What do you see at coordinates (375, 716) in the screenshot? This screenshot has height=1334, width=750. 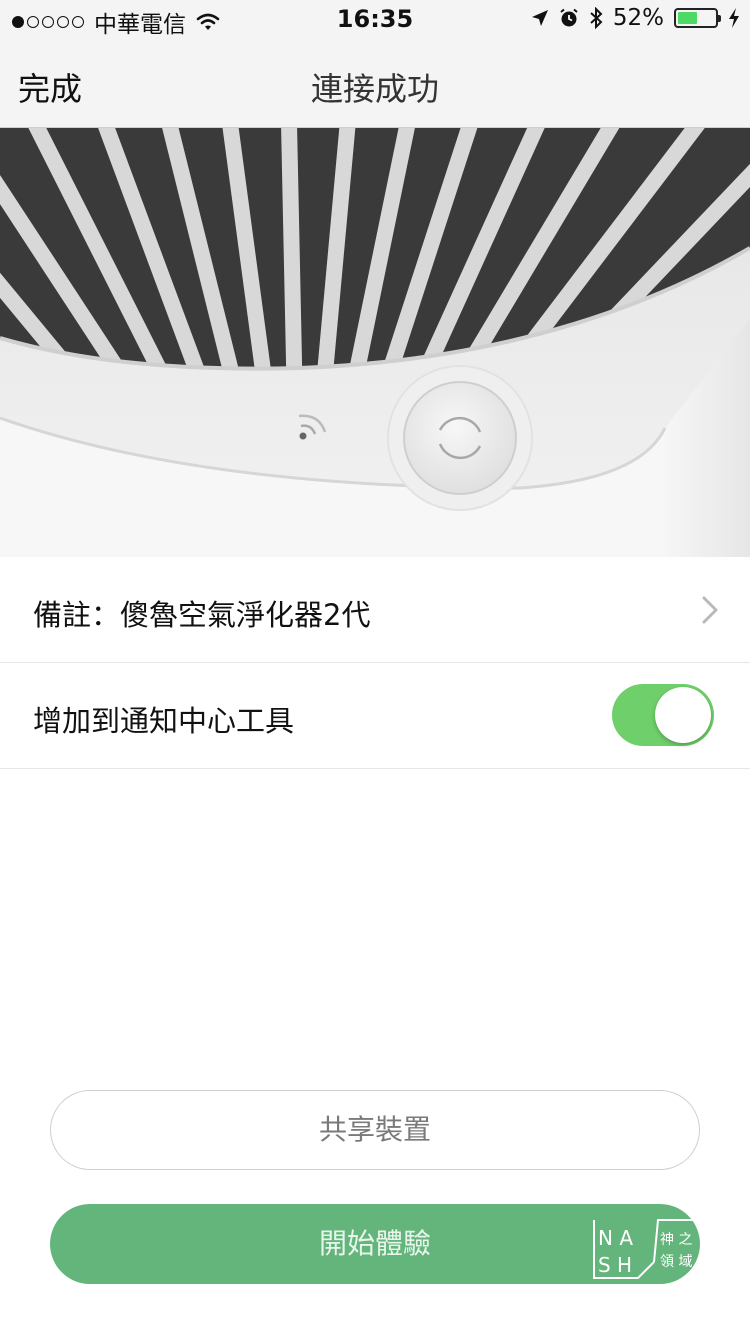 I see `notification-widget-row: 增加到通知中心工具` at bounding box center [375, 716].